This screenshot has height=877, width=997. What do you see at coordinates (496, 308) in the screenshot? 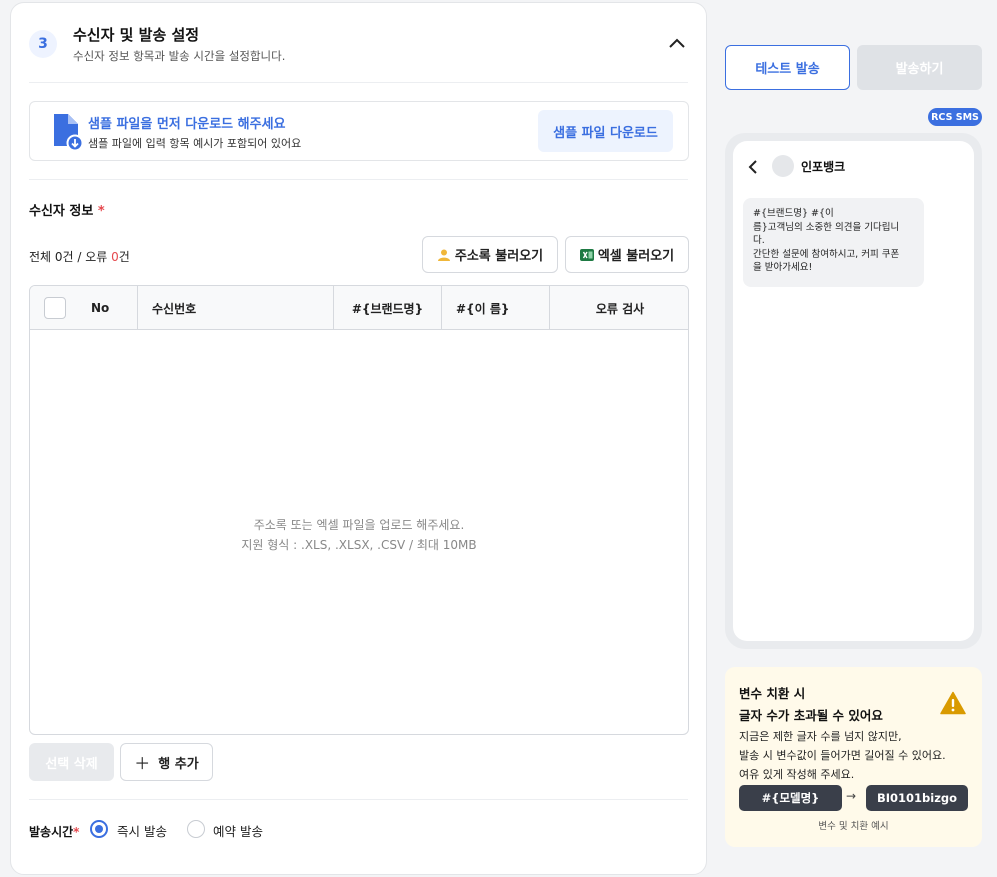
I see `column-name: #{이 름}` at bounding box center [496, 308].